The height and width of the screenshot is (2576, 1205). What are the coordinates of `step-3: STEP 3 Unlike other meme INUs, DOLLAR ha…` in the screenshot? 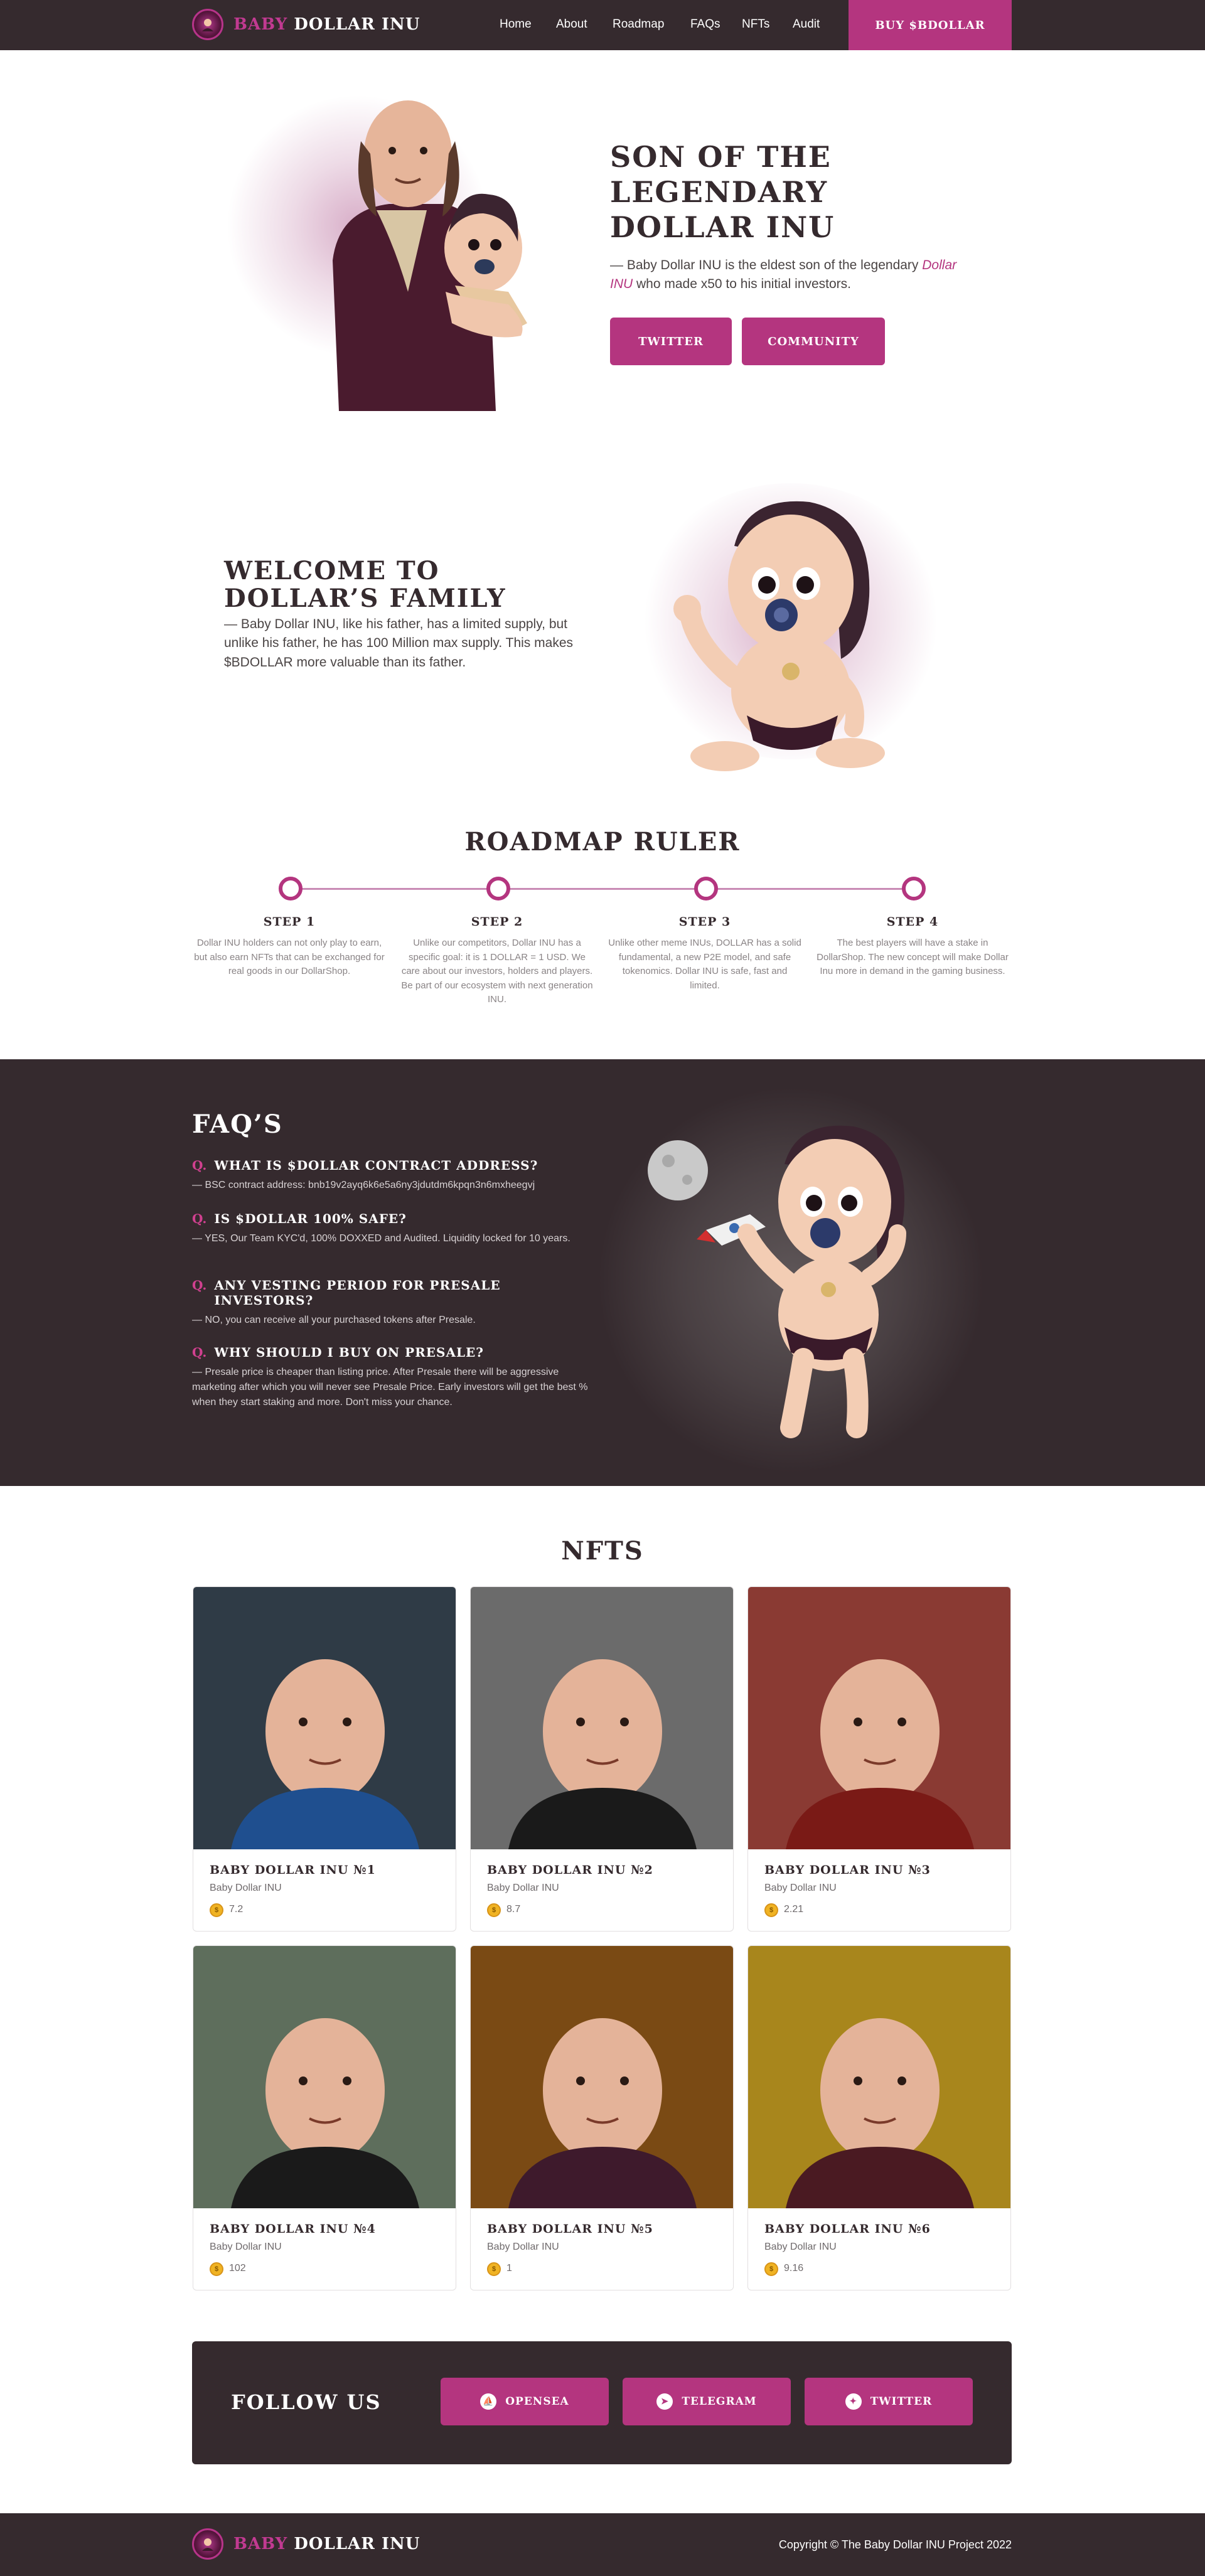 It's located at (705, 954).